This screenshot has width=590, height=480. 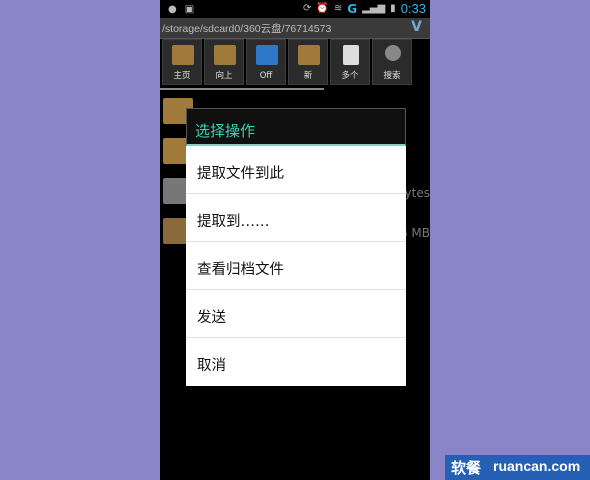 What do you see at coordinates (225, 55) in the screenshot?
I see `up-folder-icon` at bounding box center [225, 55].